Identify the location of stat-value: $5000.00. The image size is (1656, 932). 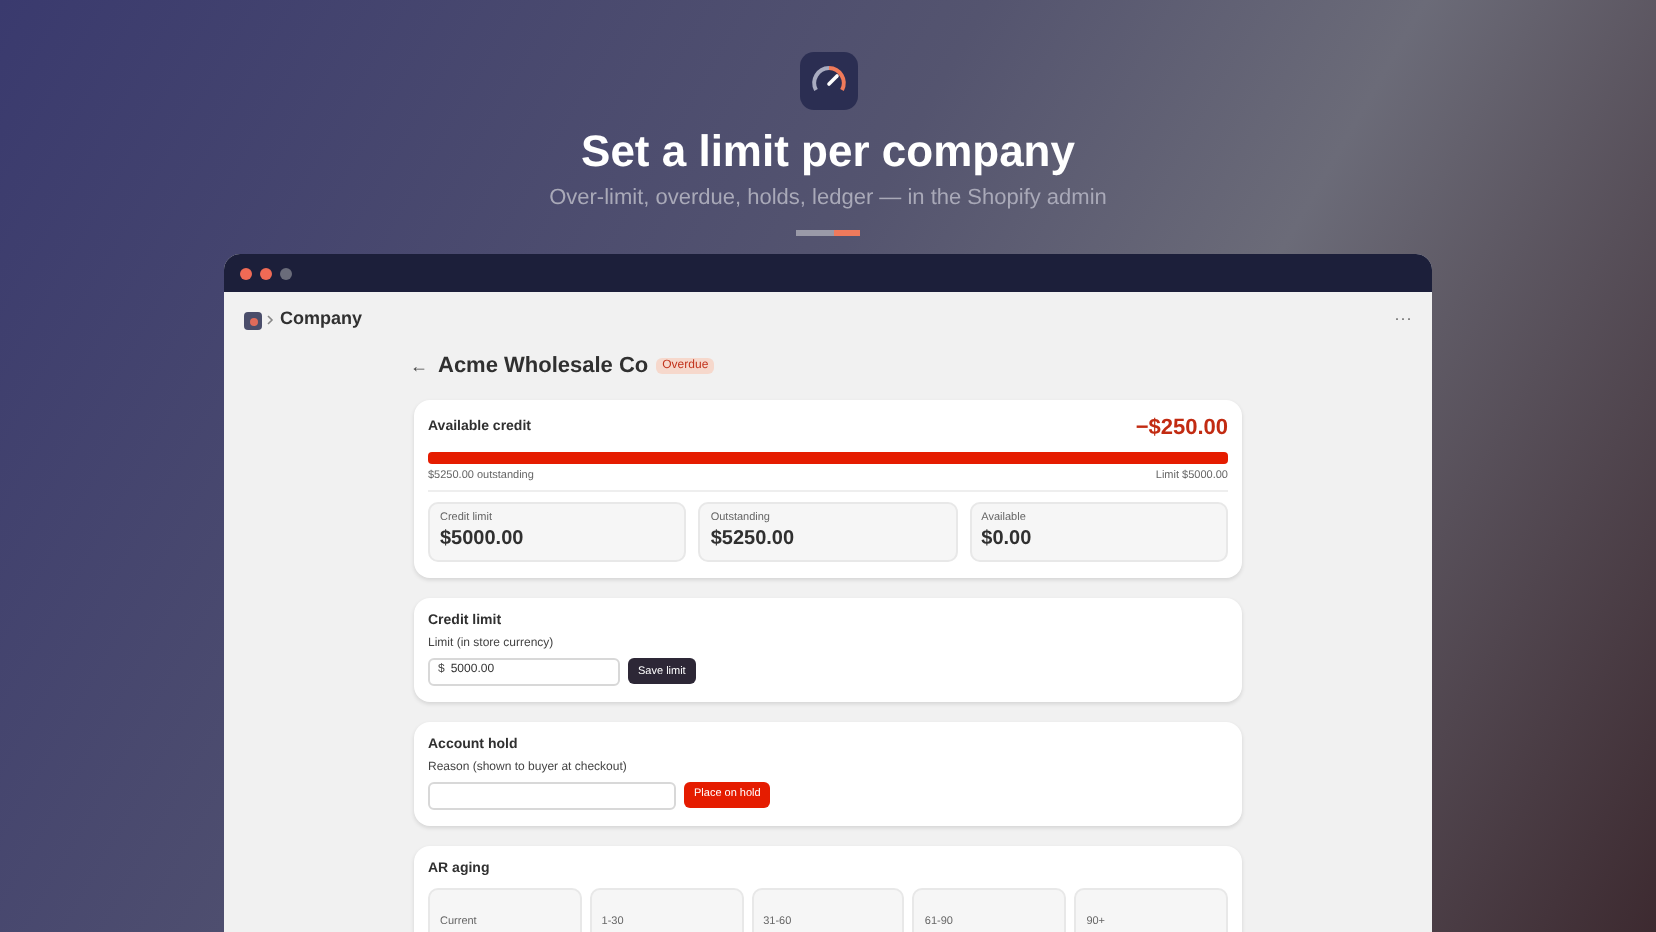
(483, 540).